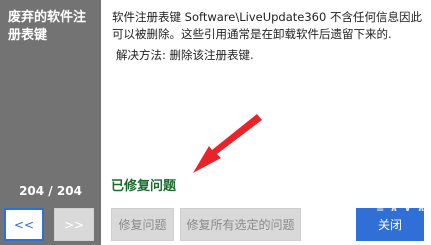 This screenshot has width=431, height=245. Describe the element at coordinates (240, 224) in the screenshot. I see `fix-all-selected-button: 修复所有选定的问题` at that location.